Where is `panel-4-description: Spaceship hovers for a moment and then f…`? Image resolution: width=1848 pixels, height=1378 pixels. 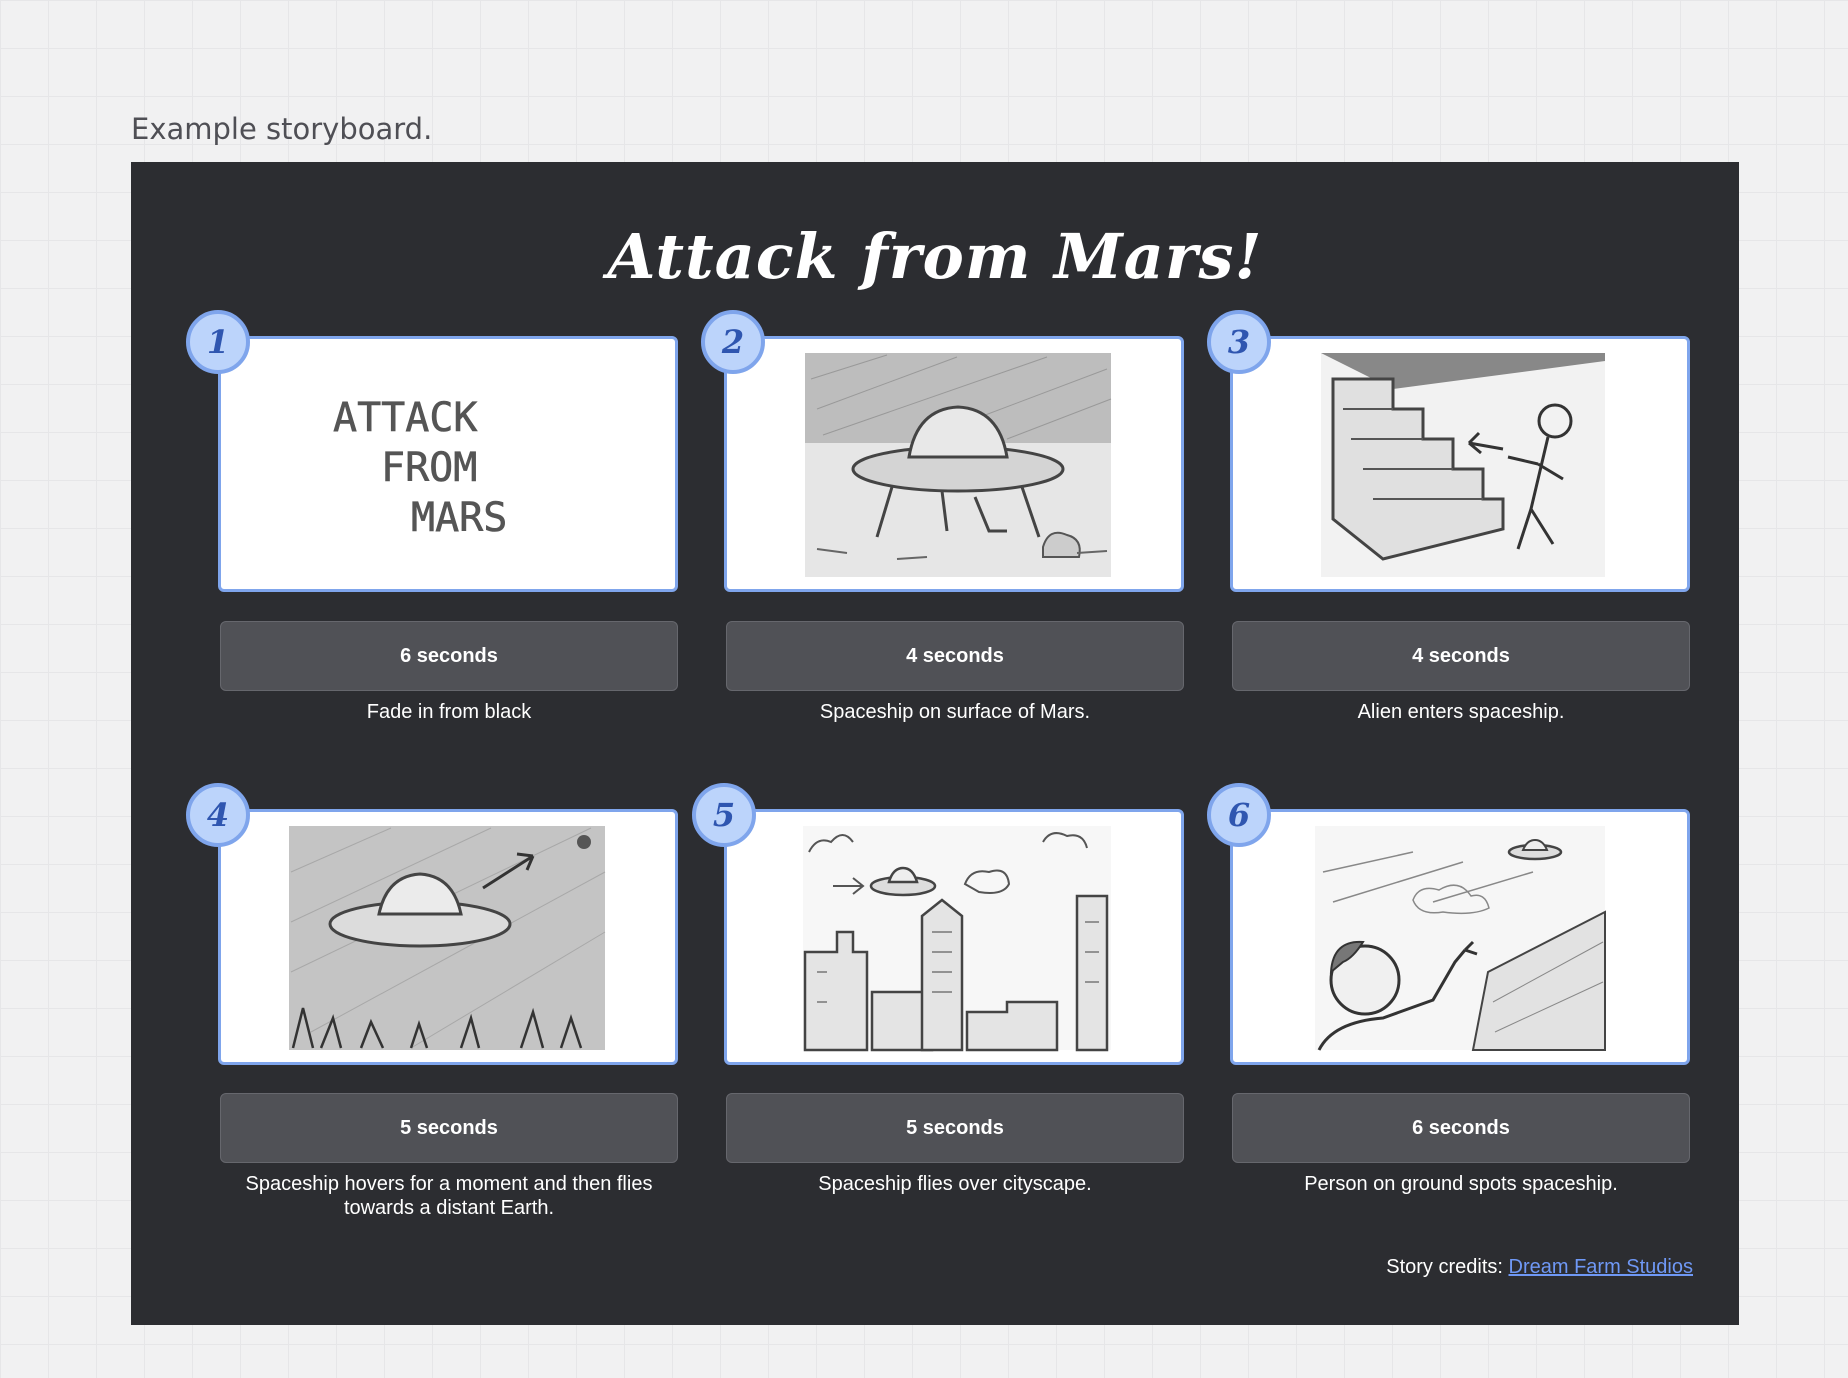 panel-4-description: Spaceship hovers for a moment and then f… is located at coordinates (449, 1196).